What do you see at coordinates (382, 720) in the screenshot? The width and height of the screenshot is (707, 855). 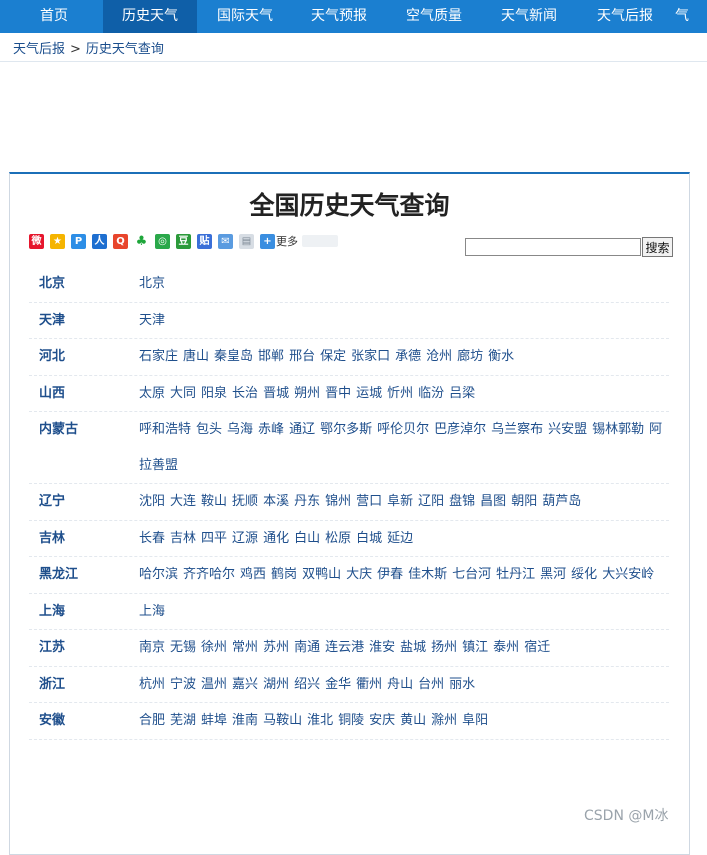 I see `city-link: 安庆` at bounding box center [382, 720].